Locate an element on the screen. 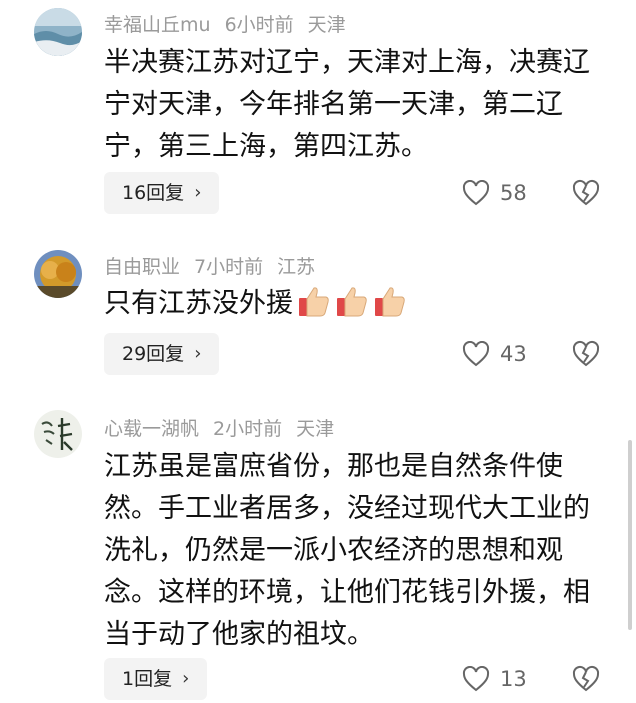  reply-label: 1回复 is located at coordinates (147, 679).